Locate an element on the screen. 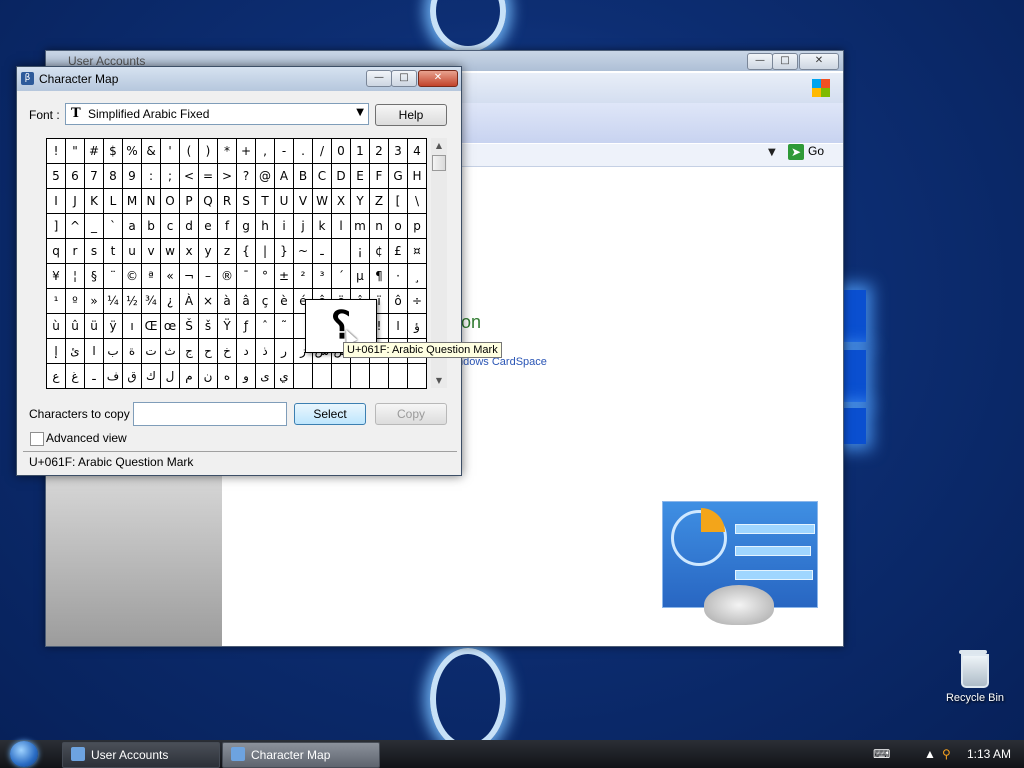 This screenshot has width=1024, height=768. char-cell: ÷ is located at coordinates (417, 301).